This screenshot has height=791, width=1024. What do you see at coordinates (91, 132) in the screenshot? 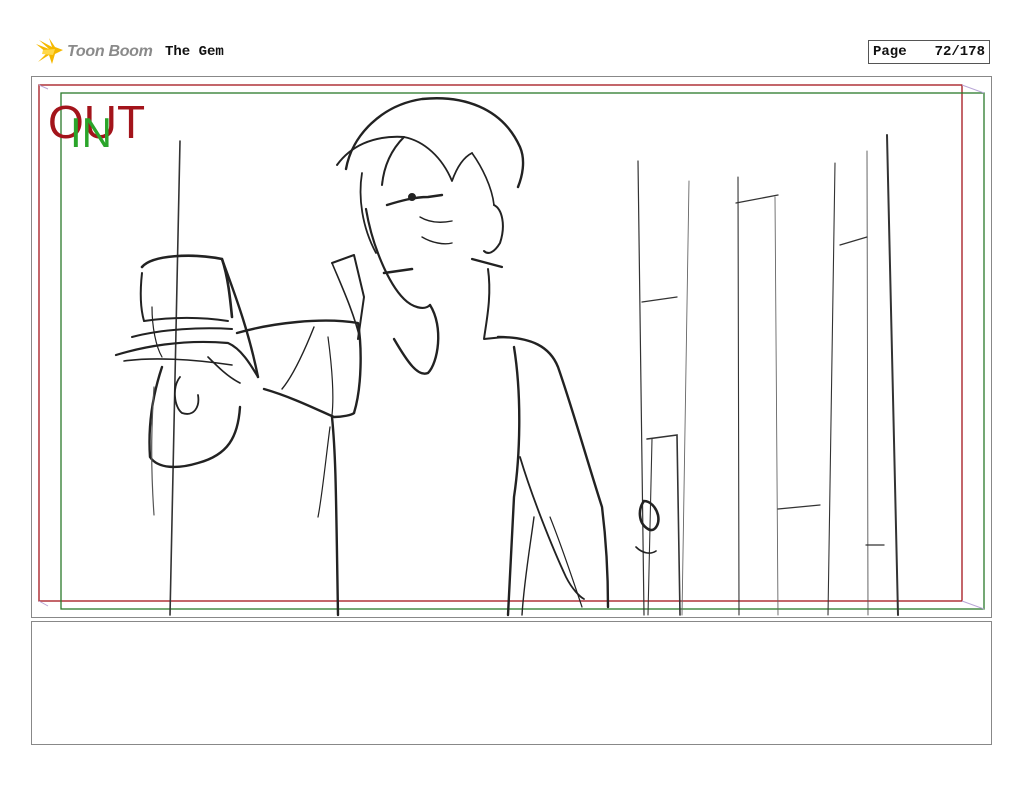
I see `in-label: IN` at bounding box center [91, 132].